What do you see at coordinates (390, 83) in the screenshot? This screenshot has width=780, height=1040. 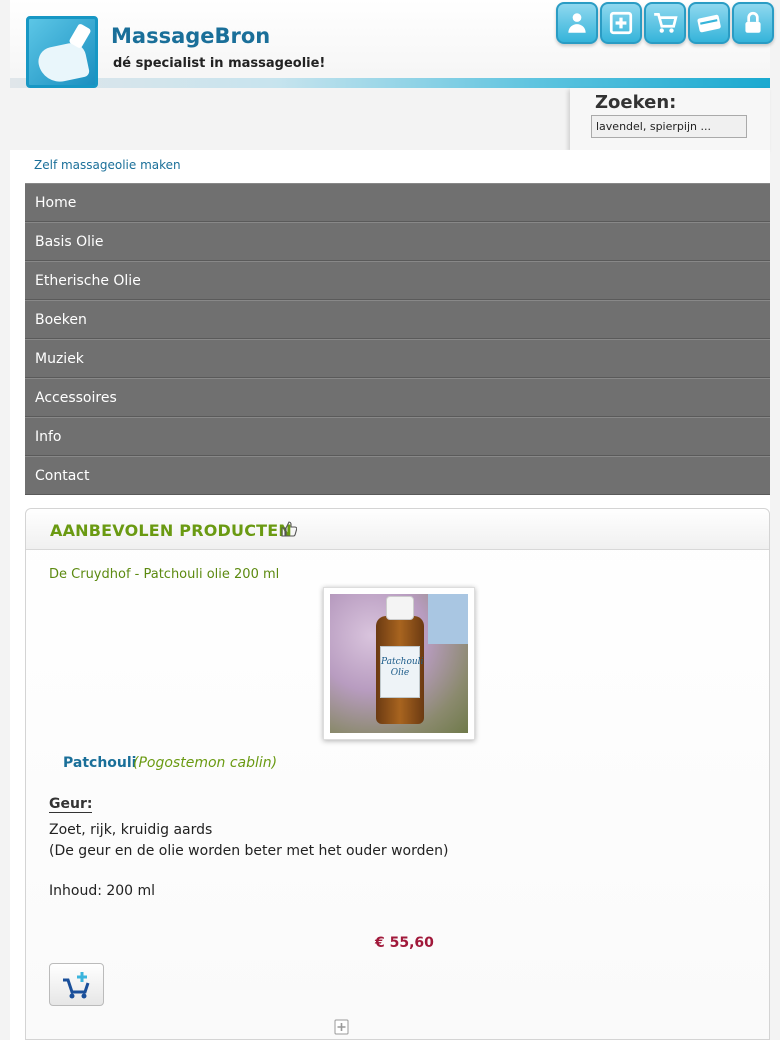 I see `header-stripe` at bounding box center [390, 83].